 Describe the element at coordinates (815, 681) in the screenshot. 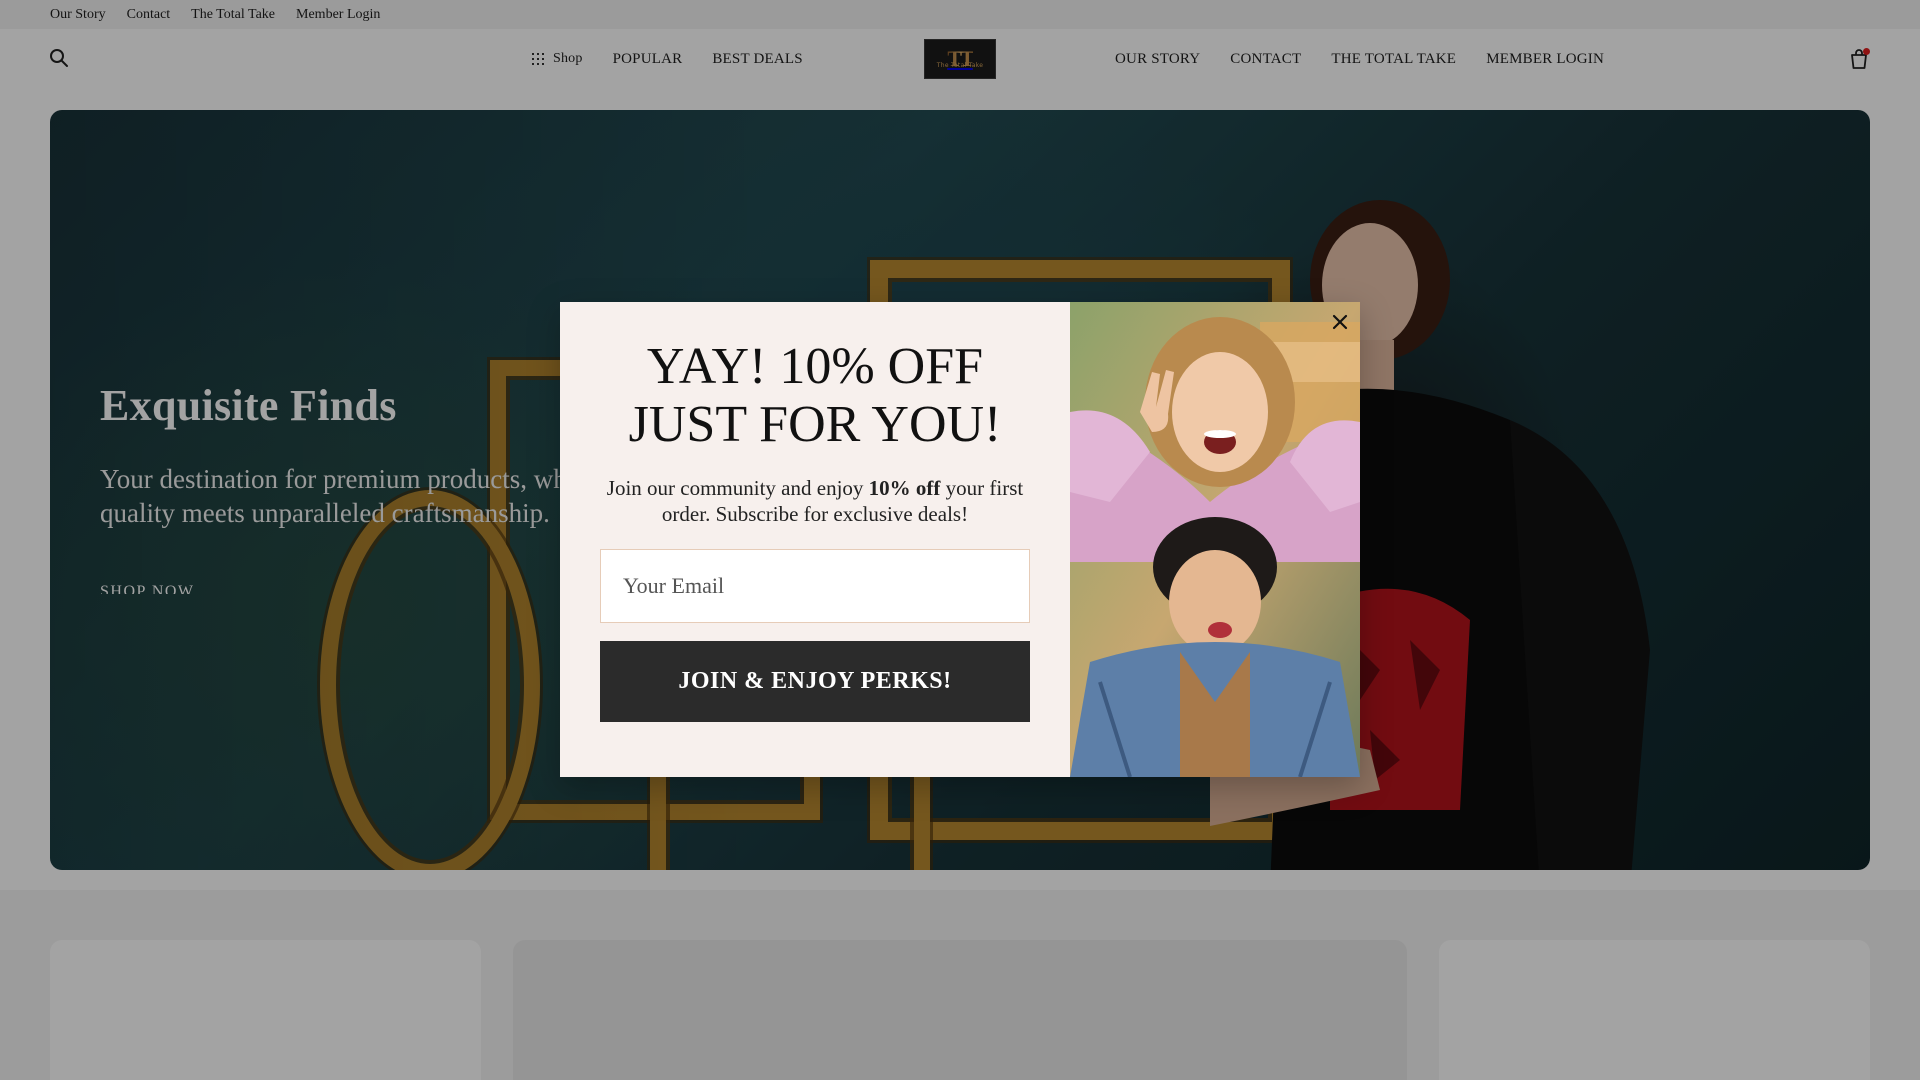

I see `join-button: JOIN & ENJOY PERKS!` at that location.